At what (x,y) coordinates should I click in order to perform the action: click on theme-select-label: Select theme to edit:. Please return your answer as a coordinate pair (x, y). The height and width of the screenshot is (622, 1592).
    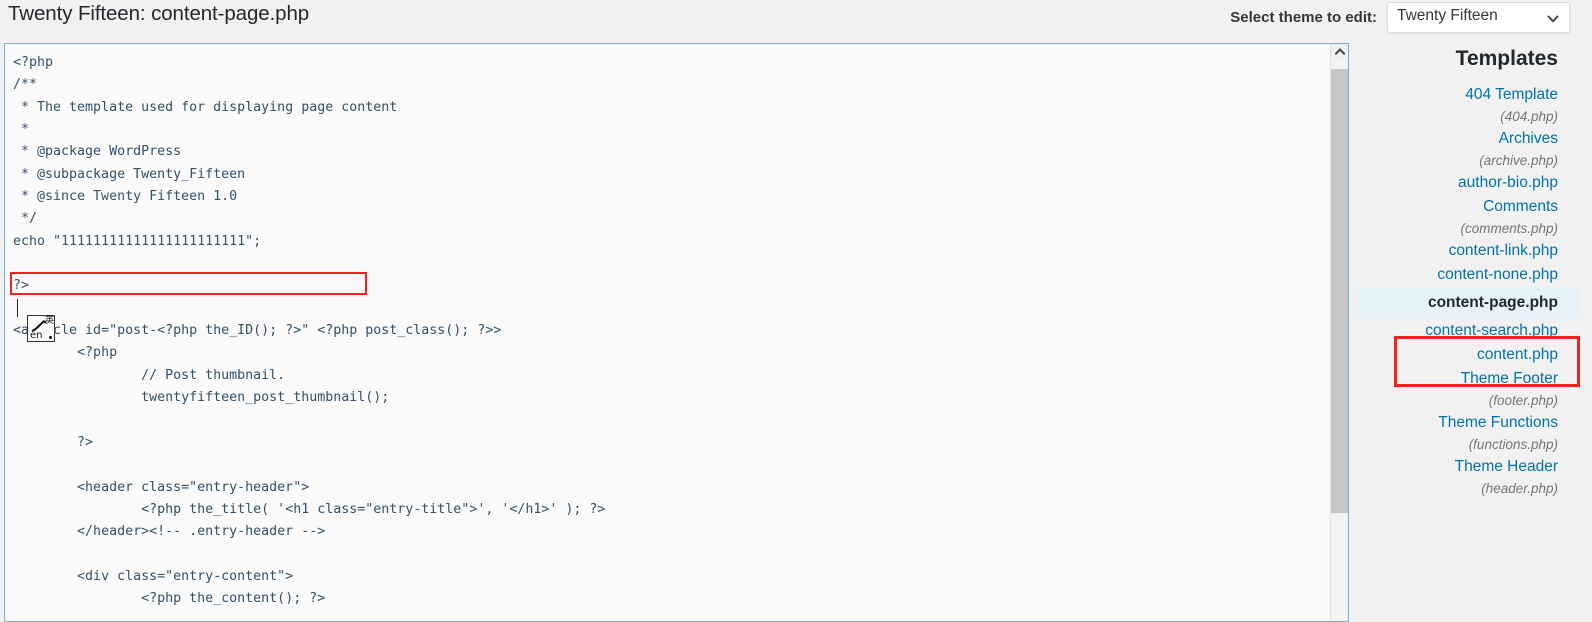
    Looking at the image, I should click on (1303, 17).